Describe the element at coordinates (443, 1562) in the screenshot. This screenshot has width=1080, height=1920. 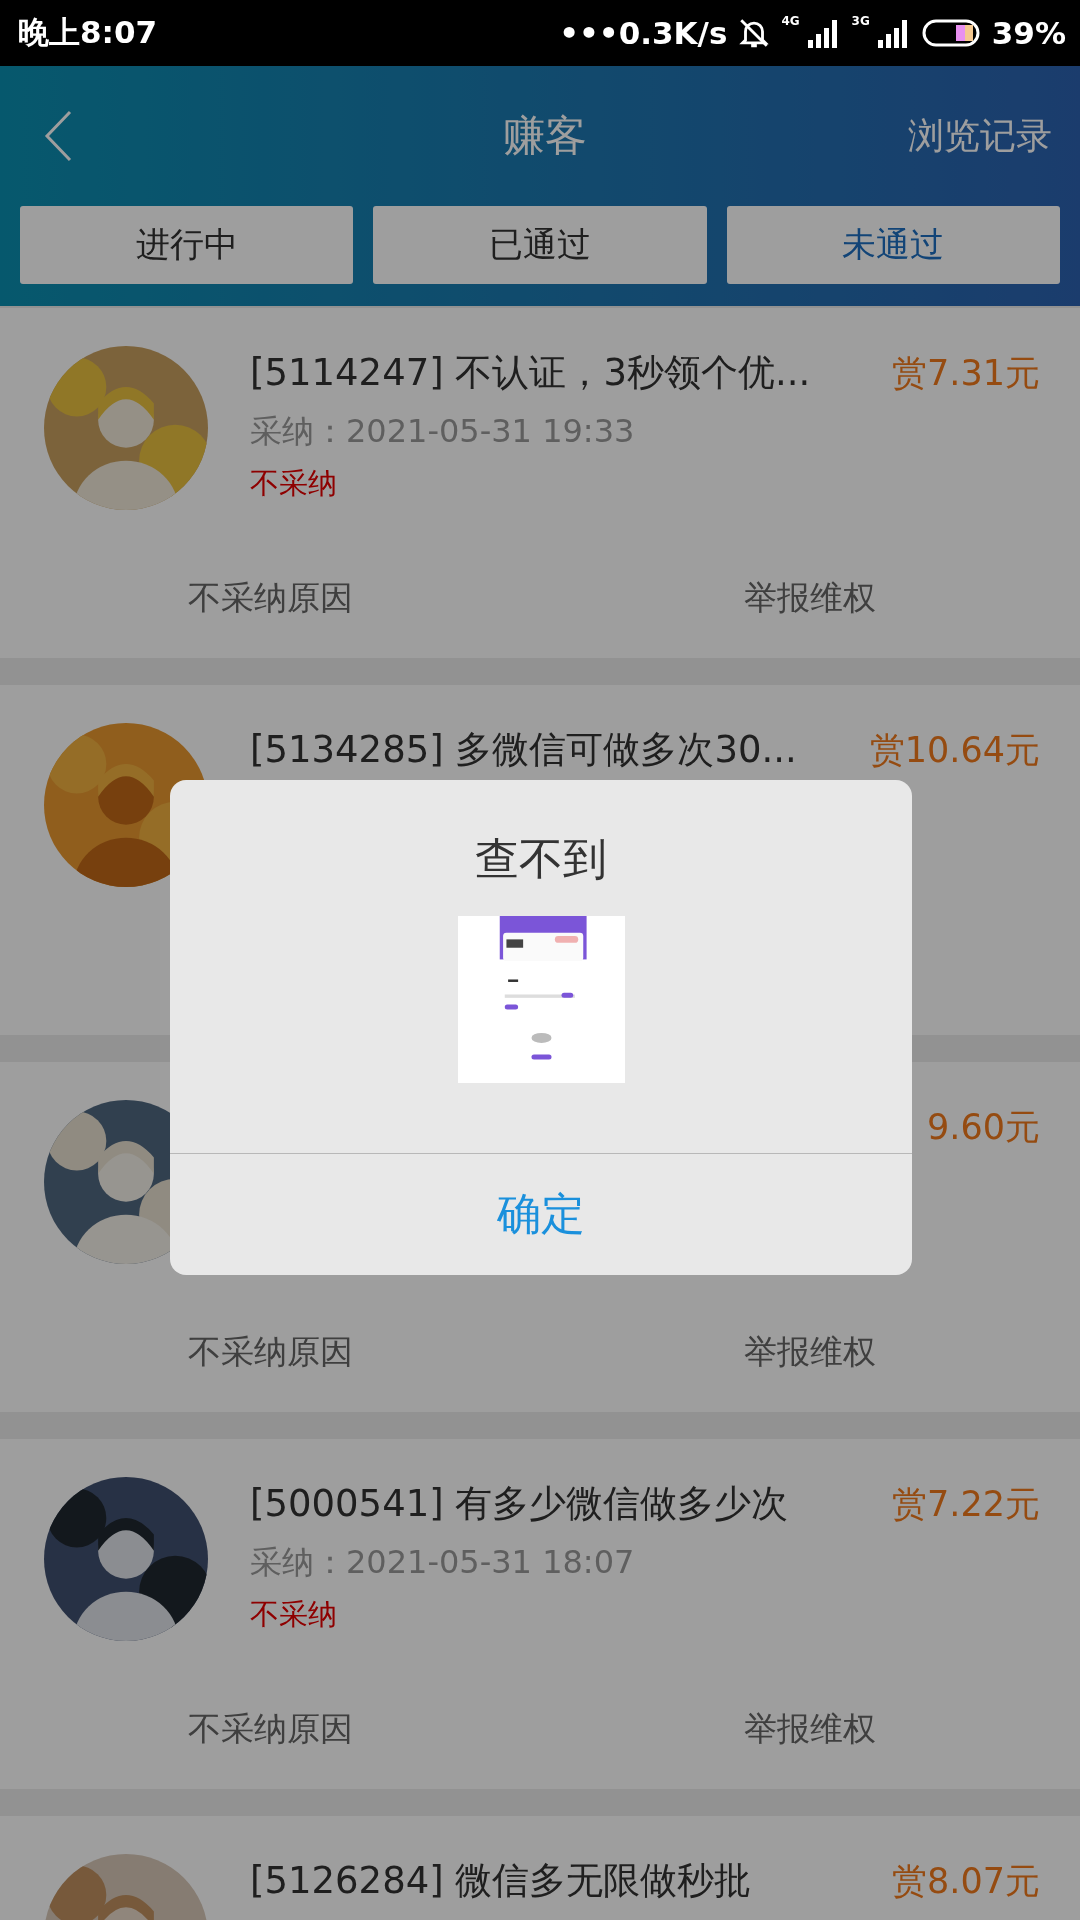
I see `adopt-date: 采纳：2021-05-31 18:07` at that location.